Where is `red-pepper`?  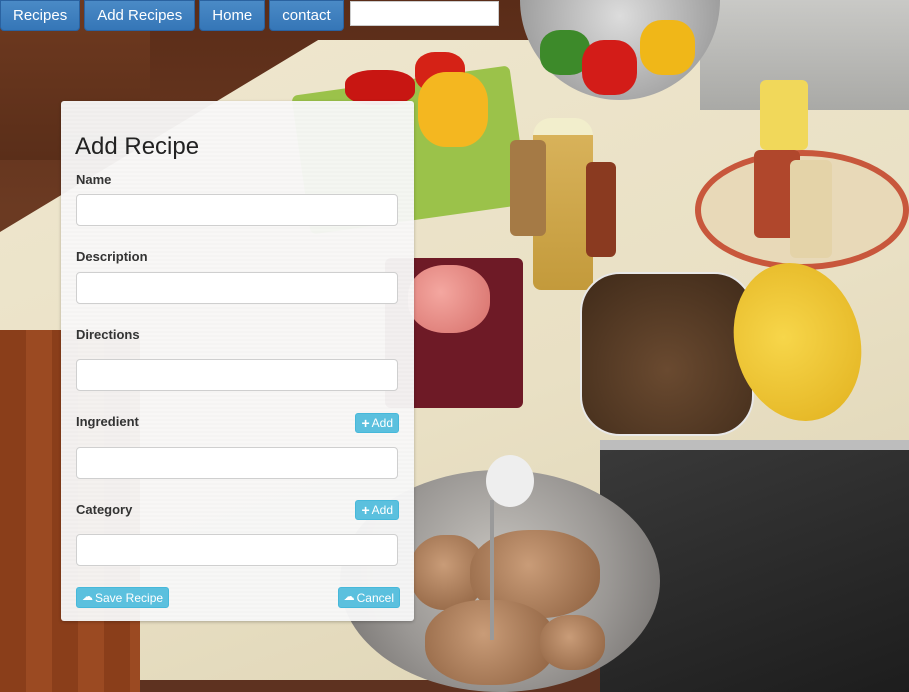
red-pepper is located at coordinates (609, 67).